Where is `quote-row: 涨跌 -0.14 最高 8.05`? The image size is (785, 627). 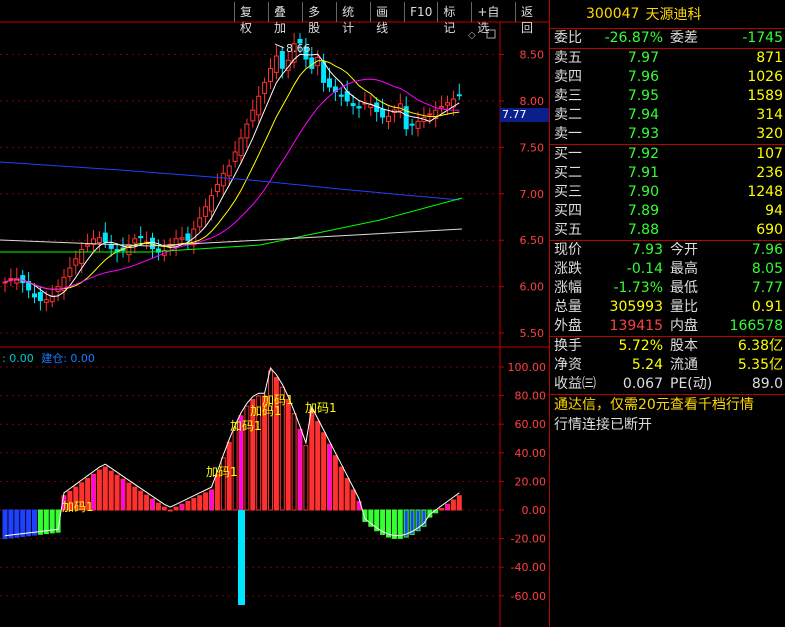
quote-row: 涨跌 -0.14 最高 8.05 is located at coordinates (667, 269).